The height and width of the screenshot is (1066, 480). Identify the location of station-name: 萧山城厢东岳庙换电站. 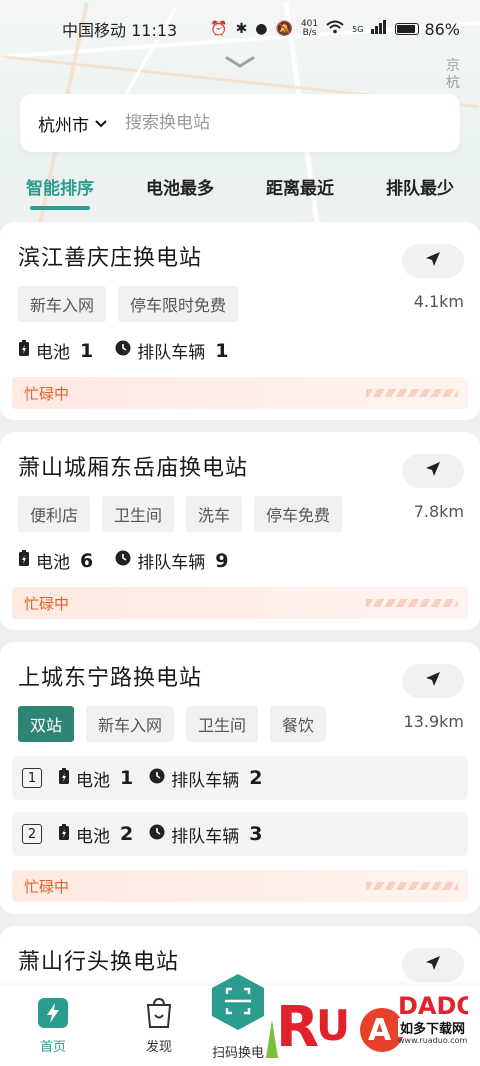
(133, 468).